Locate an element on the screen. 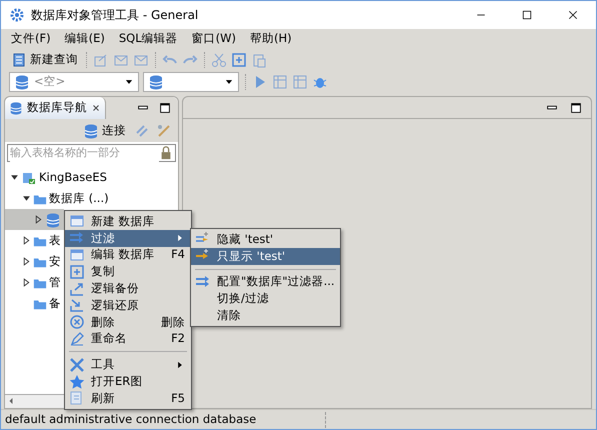 The width and height of the screenshot is (597, 430). connection-selector: <空> is located at coordinates (74, 82).